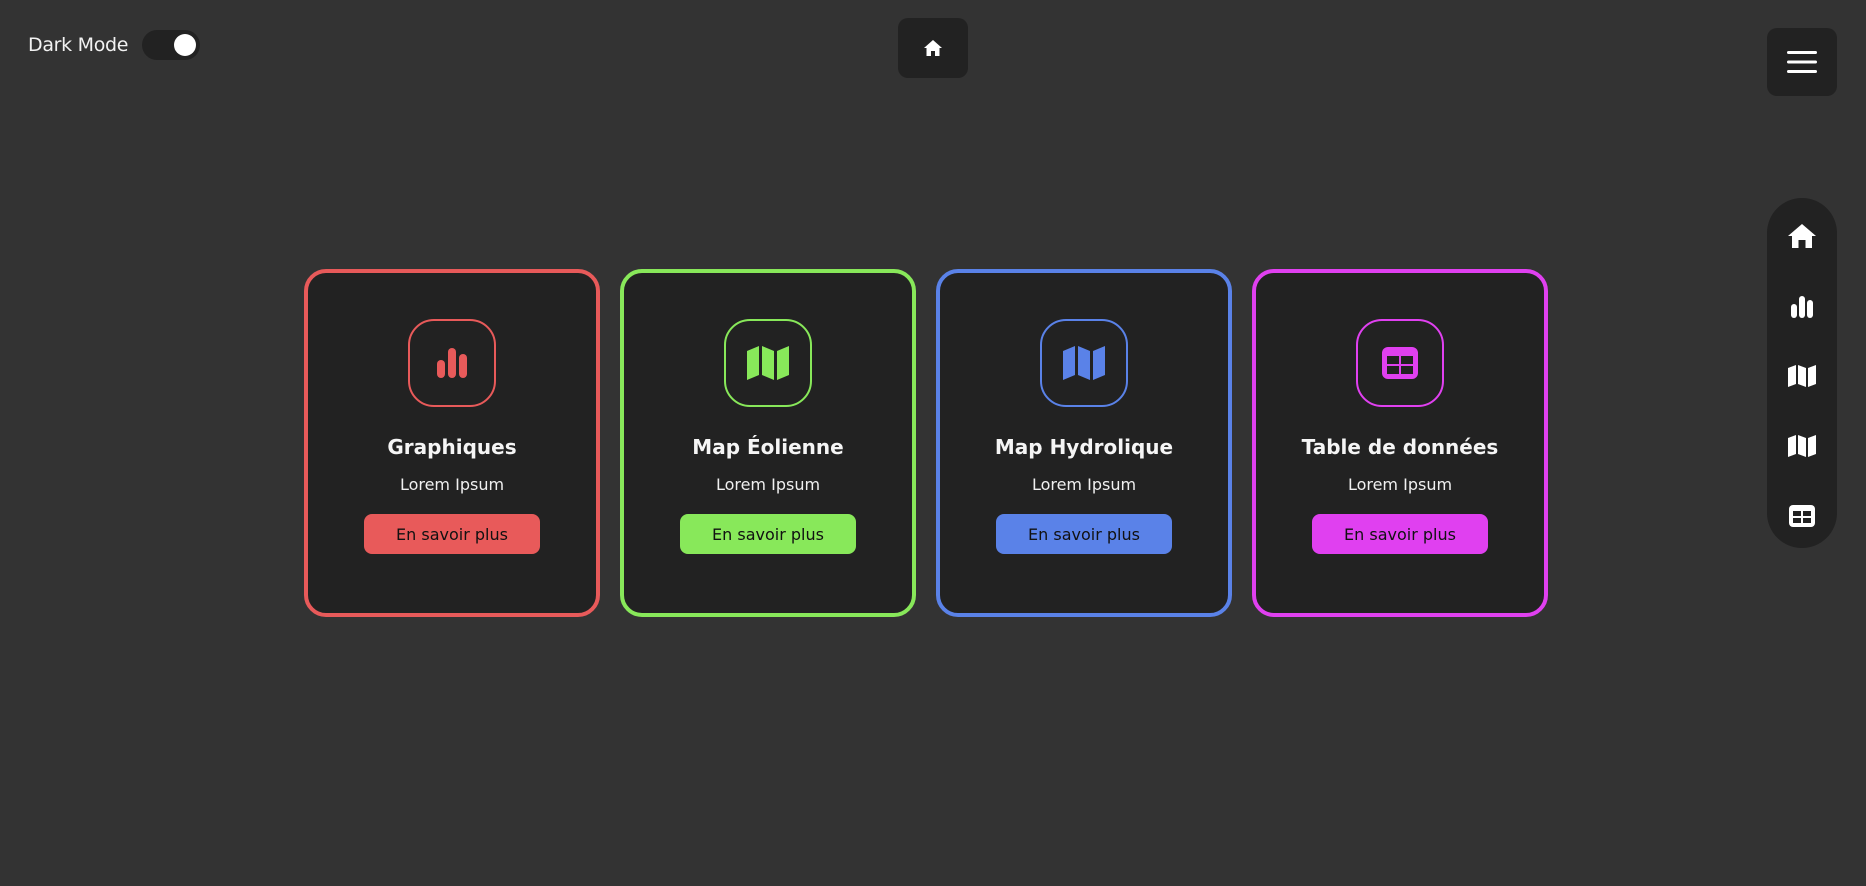  I want to click on side-nav, so click(1802, 373).